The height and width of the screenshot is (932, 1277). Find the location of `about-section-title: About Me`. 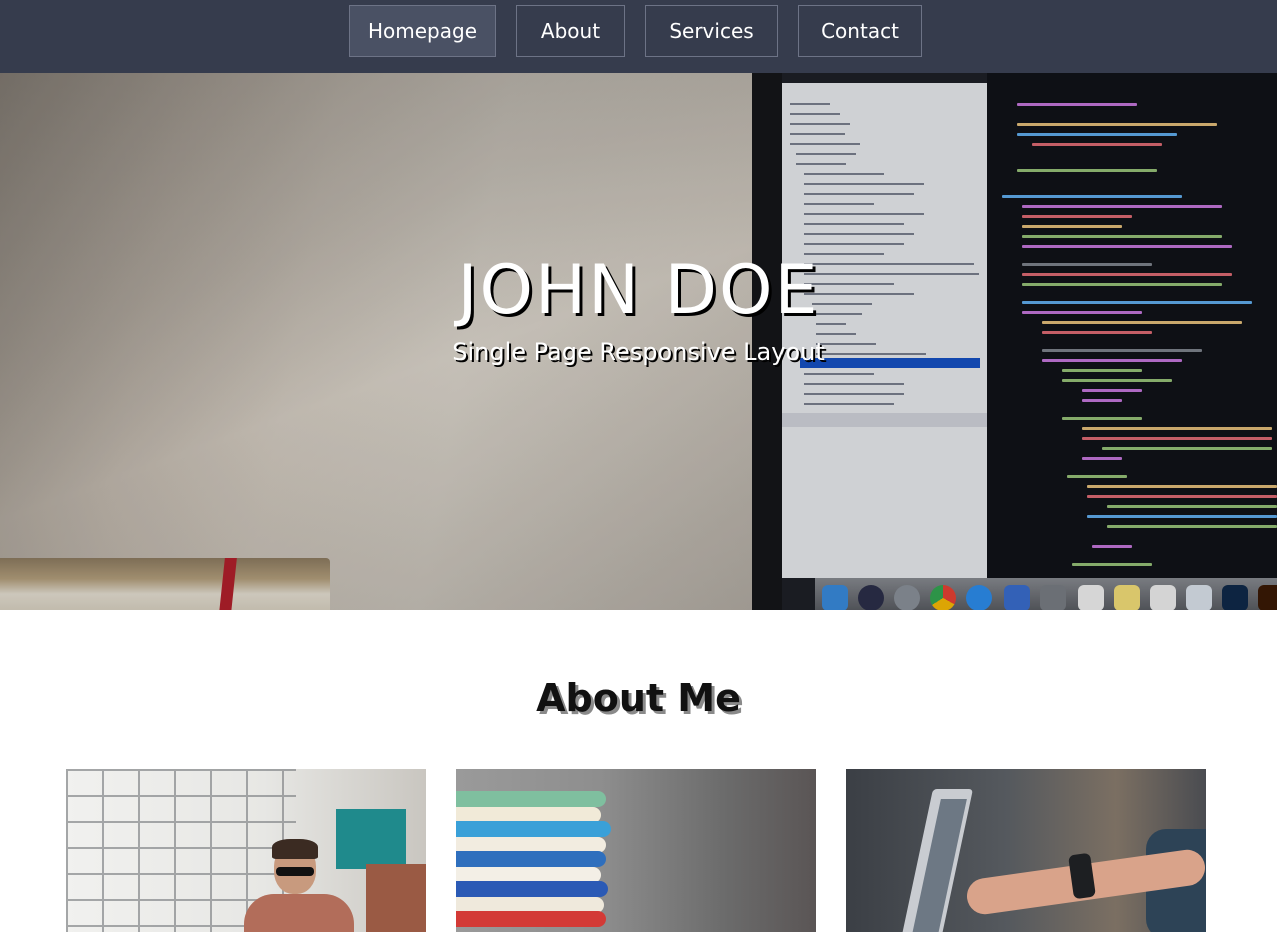

about-section-title: About Me is located at coordinates (638, 698).